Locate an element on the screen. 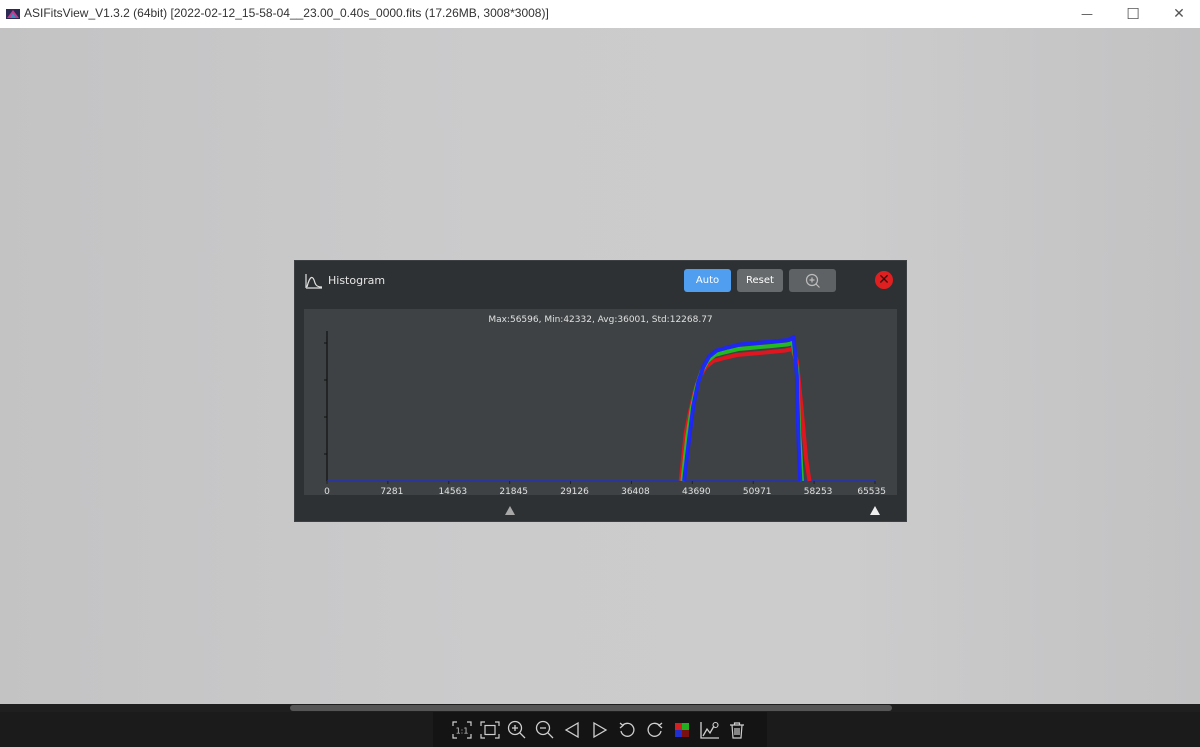  next-image-button is located at coordinates (600, 730).